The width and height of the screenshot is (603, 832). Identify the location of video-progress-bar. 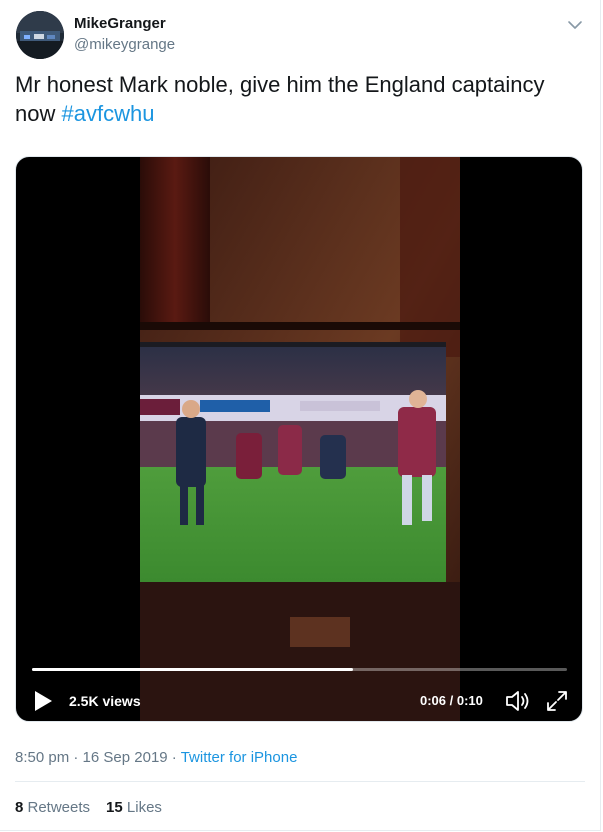
(299, 669).